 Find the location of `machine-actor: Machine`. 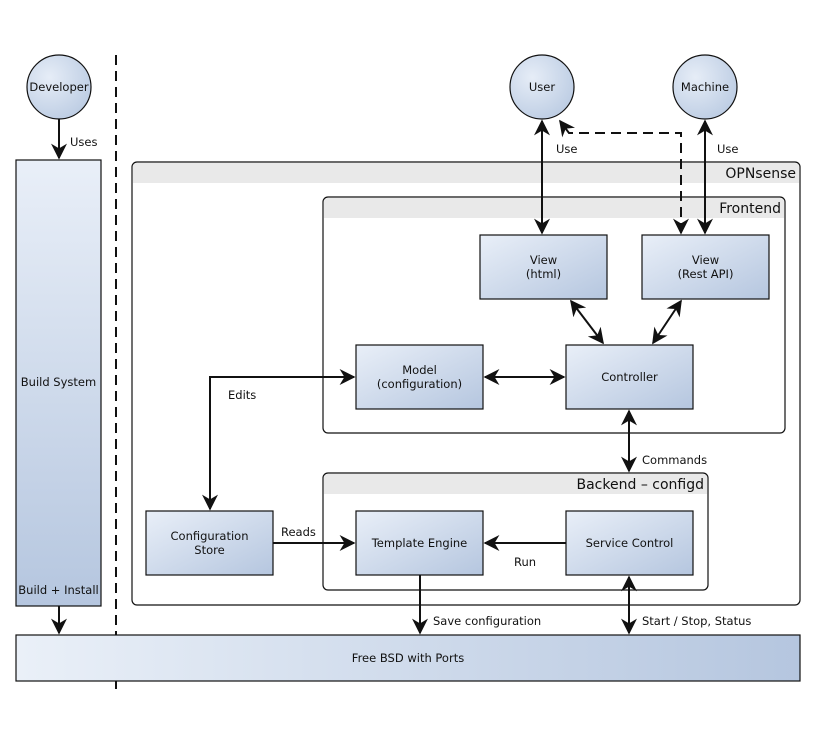

machine-actor: Machine is located at coordinates (705, 87).